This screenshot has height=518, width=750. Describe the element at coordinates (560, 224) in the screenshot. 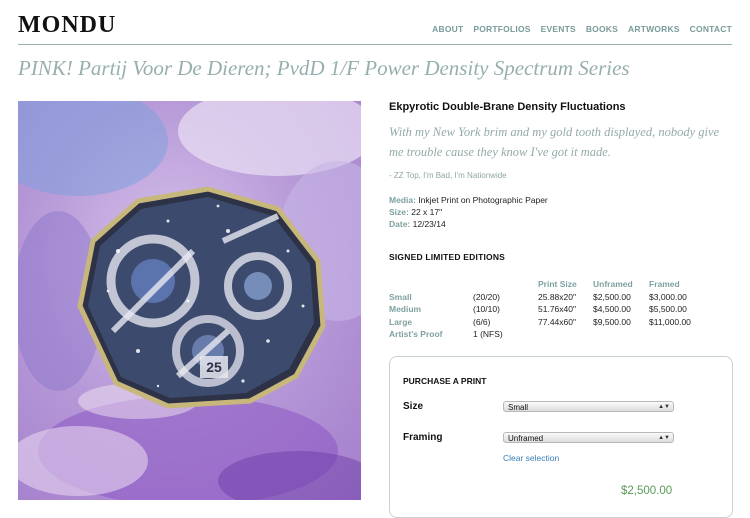

I see `meta-date: Date: 12/23/14` at that location.